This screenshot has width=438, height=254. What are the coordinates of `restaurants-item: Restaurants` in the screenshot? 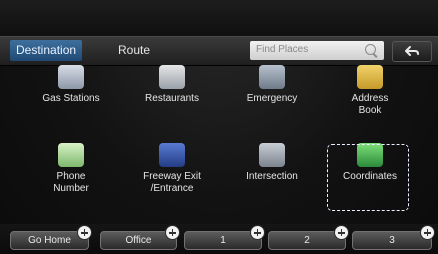 It's located at (172, 85).